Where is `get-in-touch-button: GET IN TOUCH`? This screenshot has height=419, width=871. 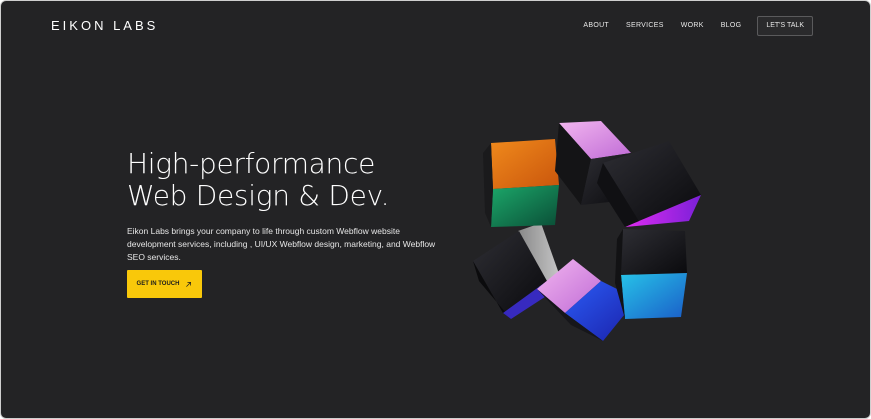 get-in-touch-button: GET IN TOUCH is located at coordinates (164, 284).